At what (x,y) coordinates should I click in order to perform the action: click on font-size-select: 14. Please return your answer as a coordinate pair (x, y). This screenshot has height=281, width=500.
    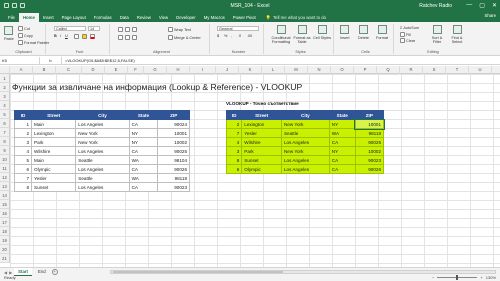
    Looking at the image, I should click on (94, 28).